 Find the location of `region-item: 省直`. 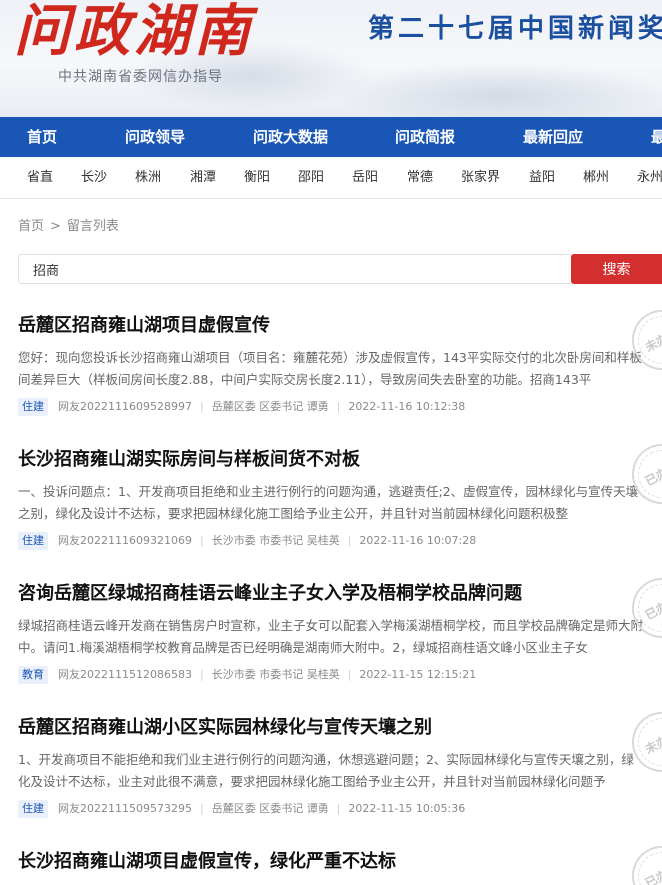

region-item: 省直 is located at coordinates (40, 177).